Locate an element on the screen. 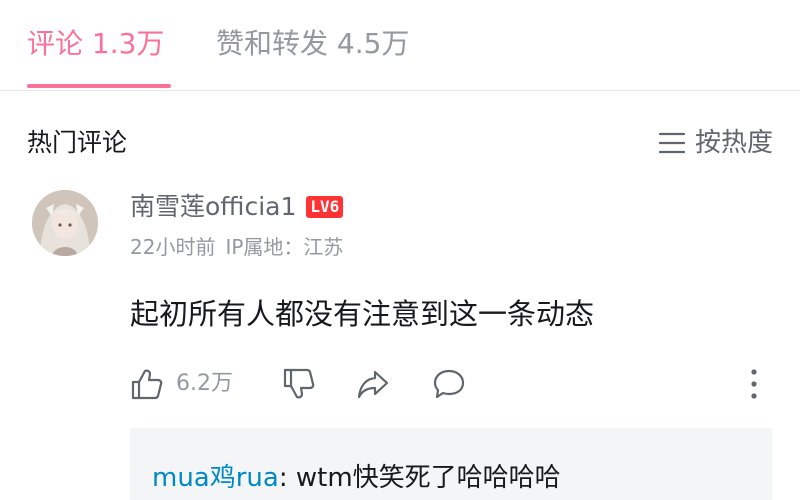  vertical-dots-icon is located at coordinates (754, 384).